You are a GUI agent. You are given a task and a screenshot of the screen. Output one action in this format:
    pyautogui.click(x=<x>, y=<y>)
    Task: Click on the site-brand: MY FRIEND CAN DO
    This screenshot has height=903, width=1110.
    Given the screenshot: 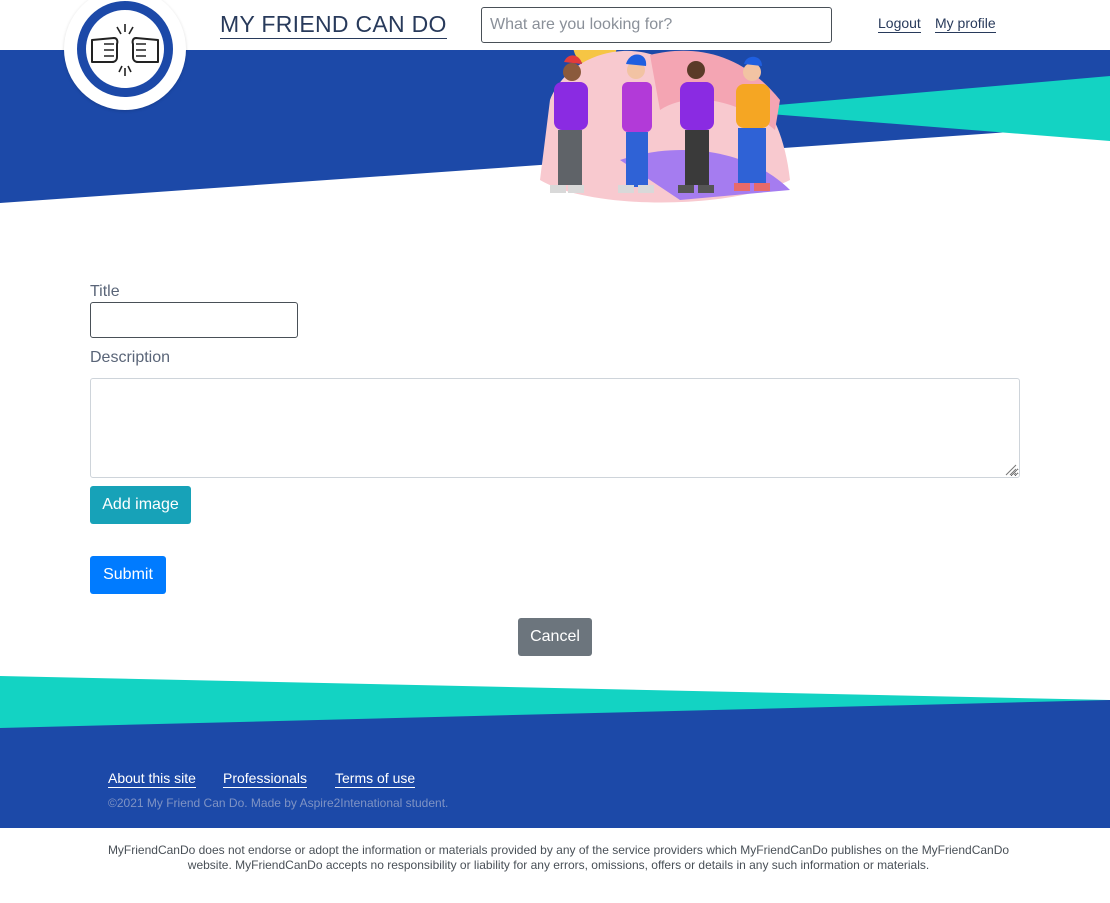 What is the action you would take?
    pyautogui.click(x=333, y=25)
    